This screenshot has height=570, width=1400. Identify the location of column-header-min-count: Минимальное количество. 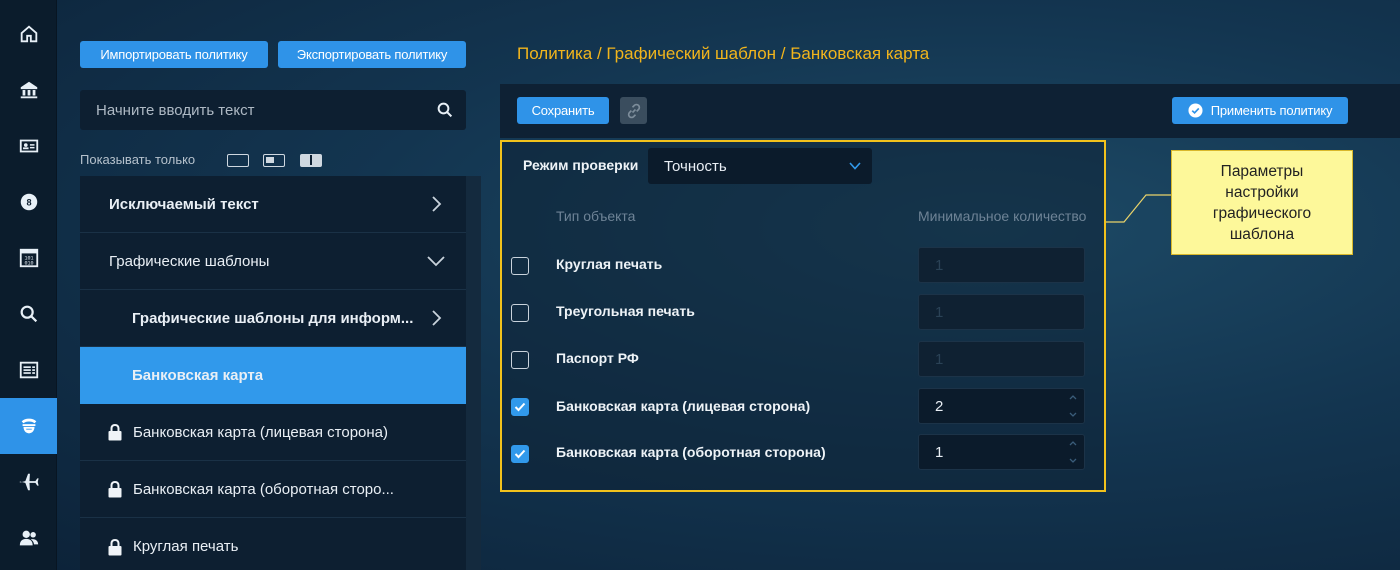
(1002, 216).